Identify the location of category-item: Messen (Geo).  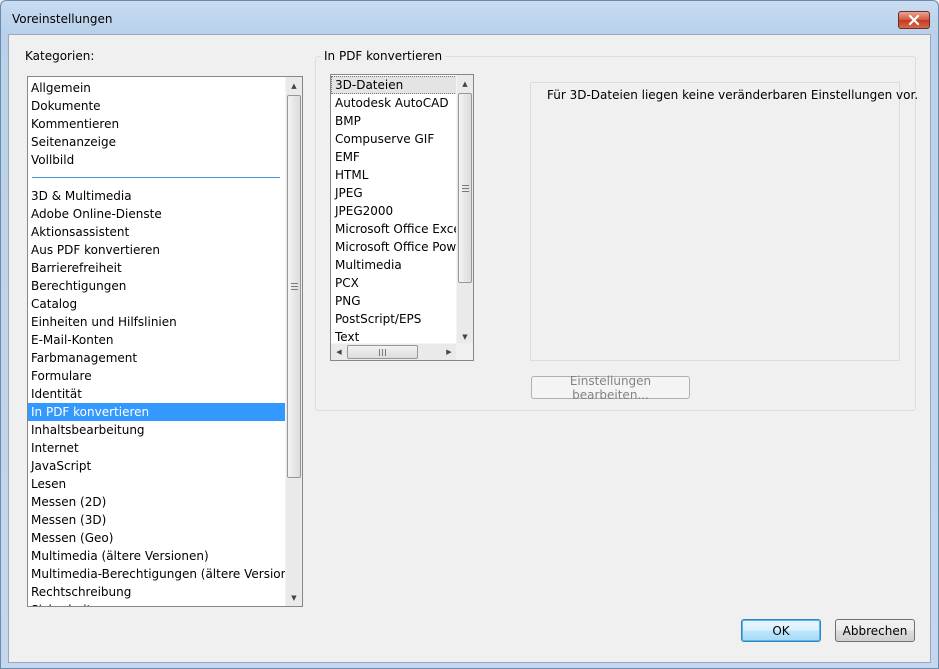
(157, 538).